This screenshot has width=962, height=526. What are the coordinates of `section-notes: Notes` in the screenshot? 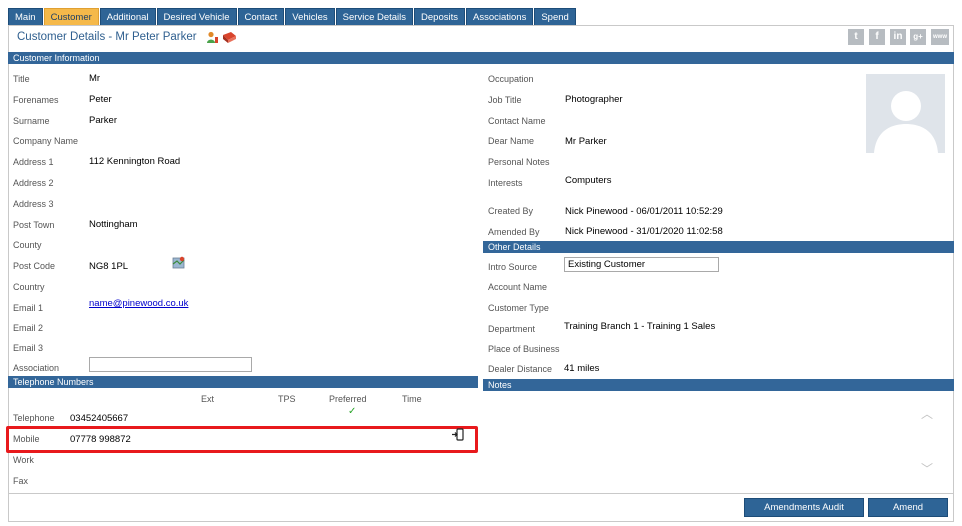 It's located at (718, 385).